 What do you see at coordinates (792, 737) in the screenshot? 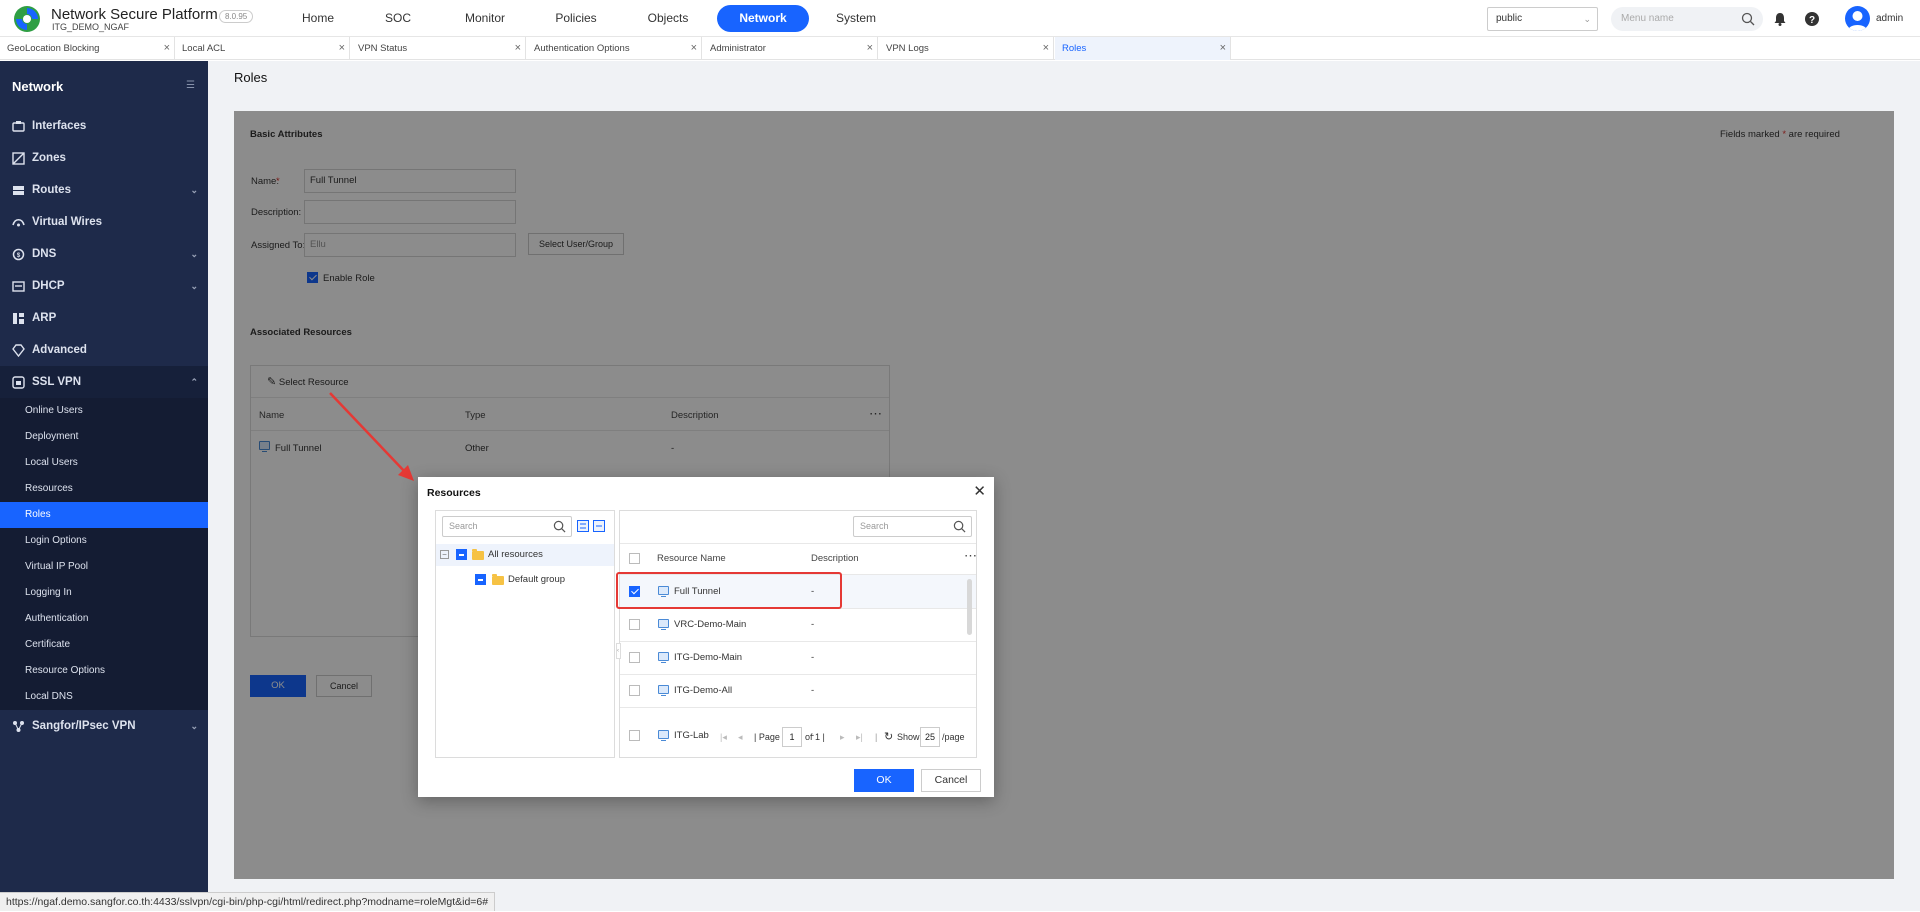
I see `page-number-input: 1` at bounding box center [792, 737].